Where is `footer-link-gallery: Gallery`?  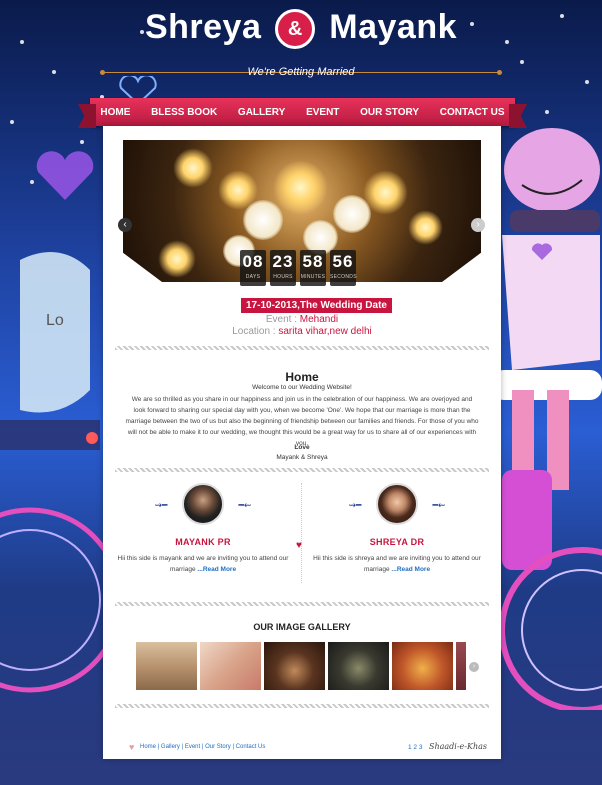
footer-link-gallery: Gallery is located at coordinates (170, 747).